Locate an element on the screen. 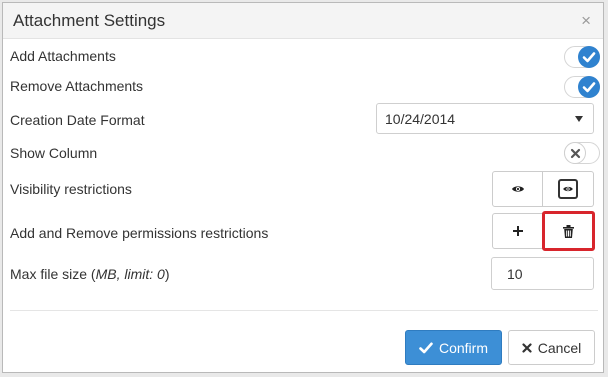  visibility-restrictions-label: Visibility restrictions is located at coordinates (71, 189).